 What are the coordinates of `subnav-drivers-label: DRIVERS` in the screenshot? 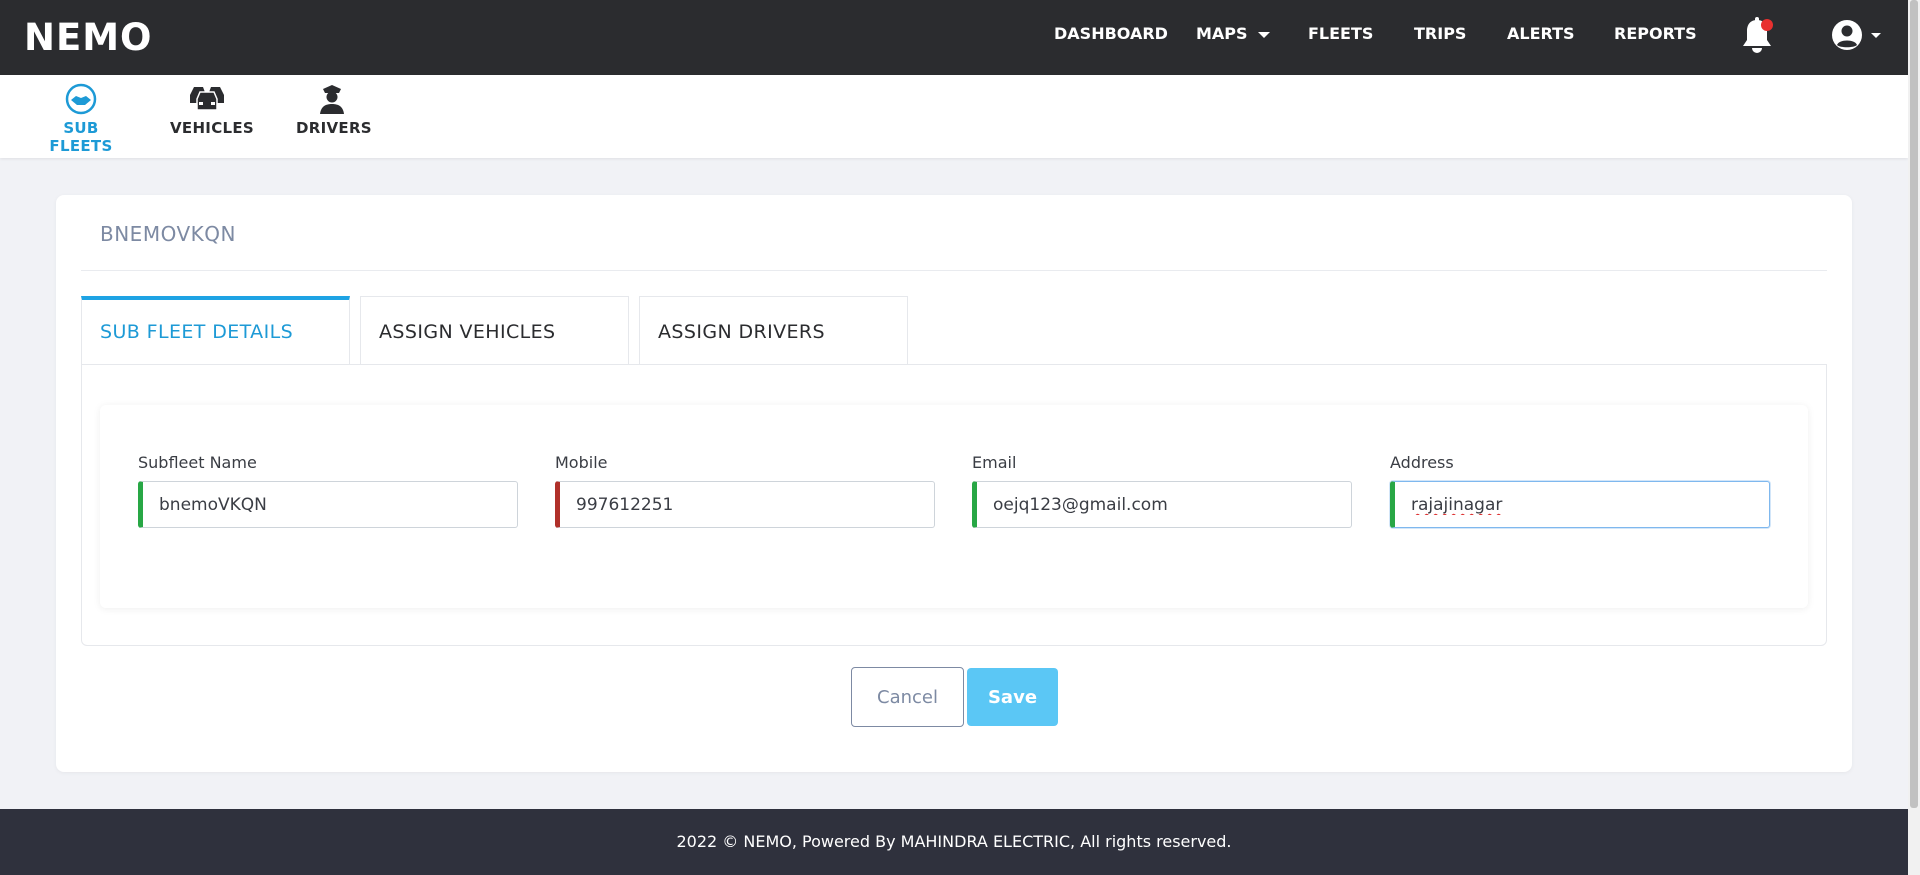 It's located at (334, 128).